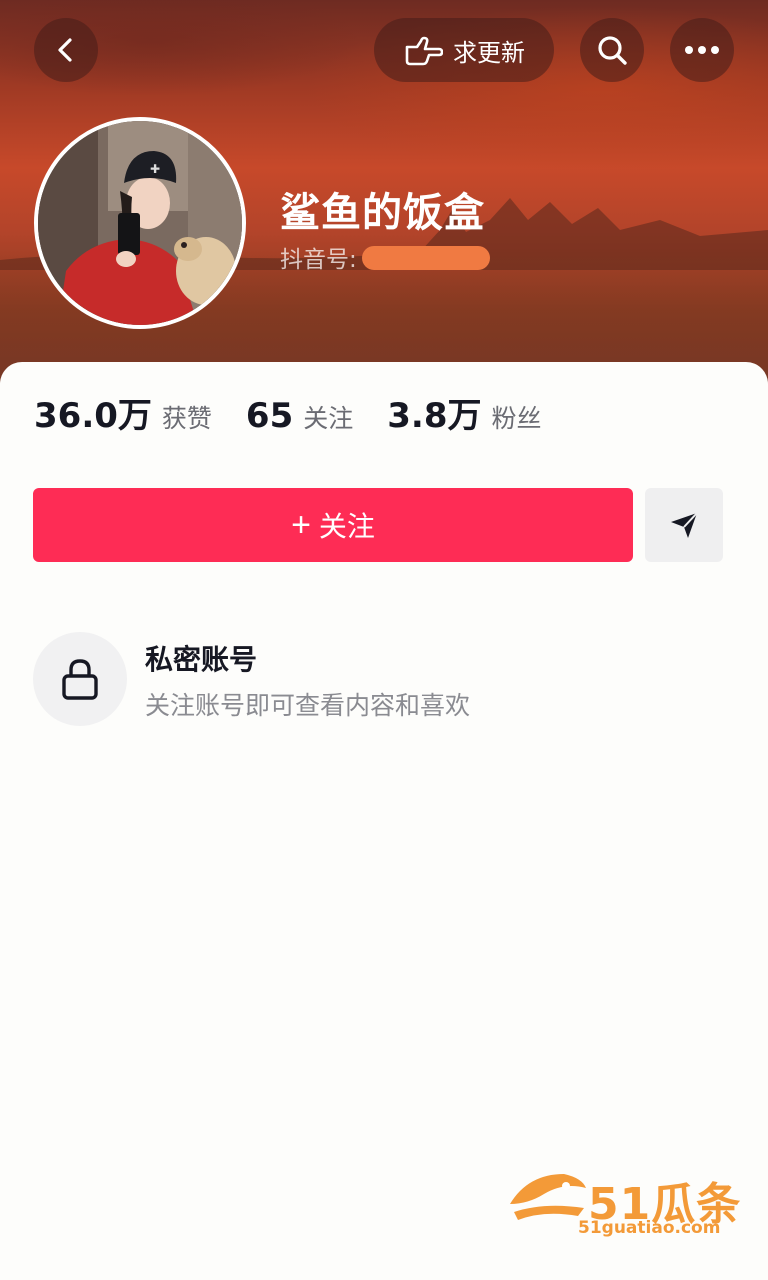 Image resolution: width=768 pixels, height=1280 pixels. I want to click on stat-likes-label: 获赞, so click(186, 418).